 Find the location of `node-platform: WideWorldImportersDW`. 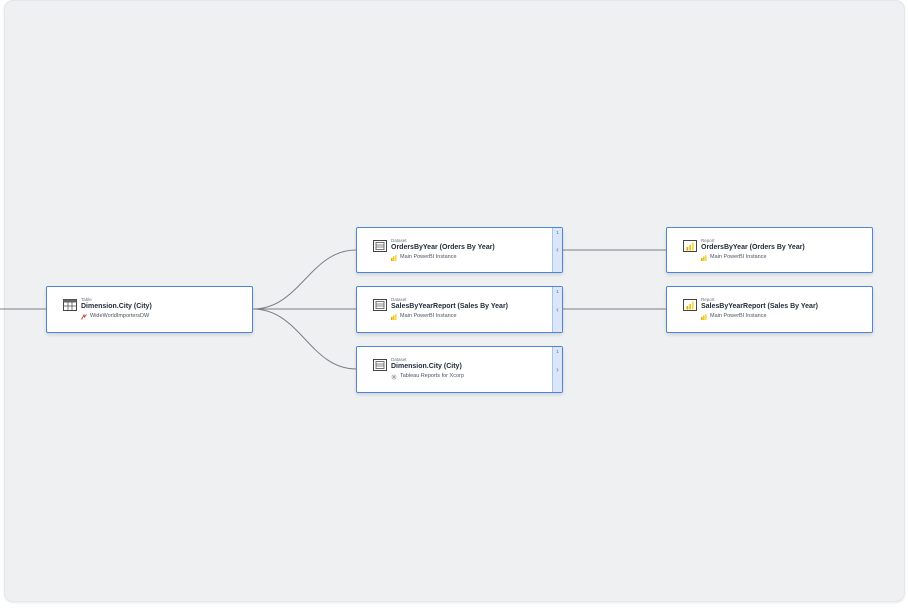

node-platform: WideWorldImportersDW is located at coordinates (115, 316).